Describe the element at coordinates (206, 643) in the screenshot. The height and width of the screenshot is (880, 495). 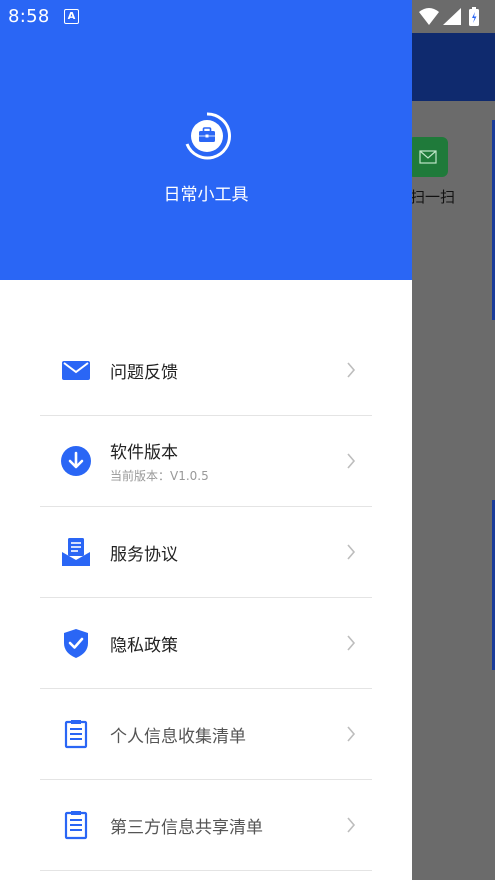
I see `menu-item-privacy-policy: 隐私政策` at that location.